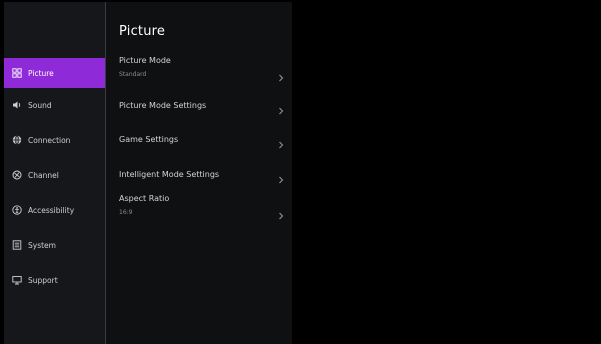 The height and width of the screenshot is (344, 601). I want to click on menu-item-picture-mode: Picture Mode Standard, so click(199, 73).